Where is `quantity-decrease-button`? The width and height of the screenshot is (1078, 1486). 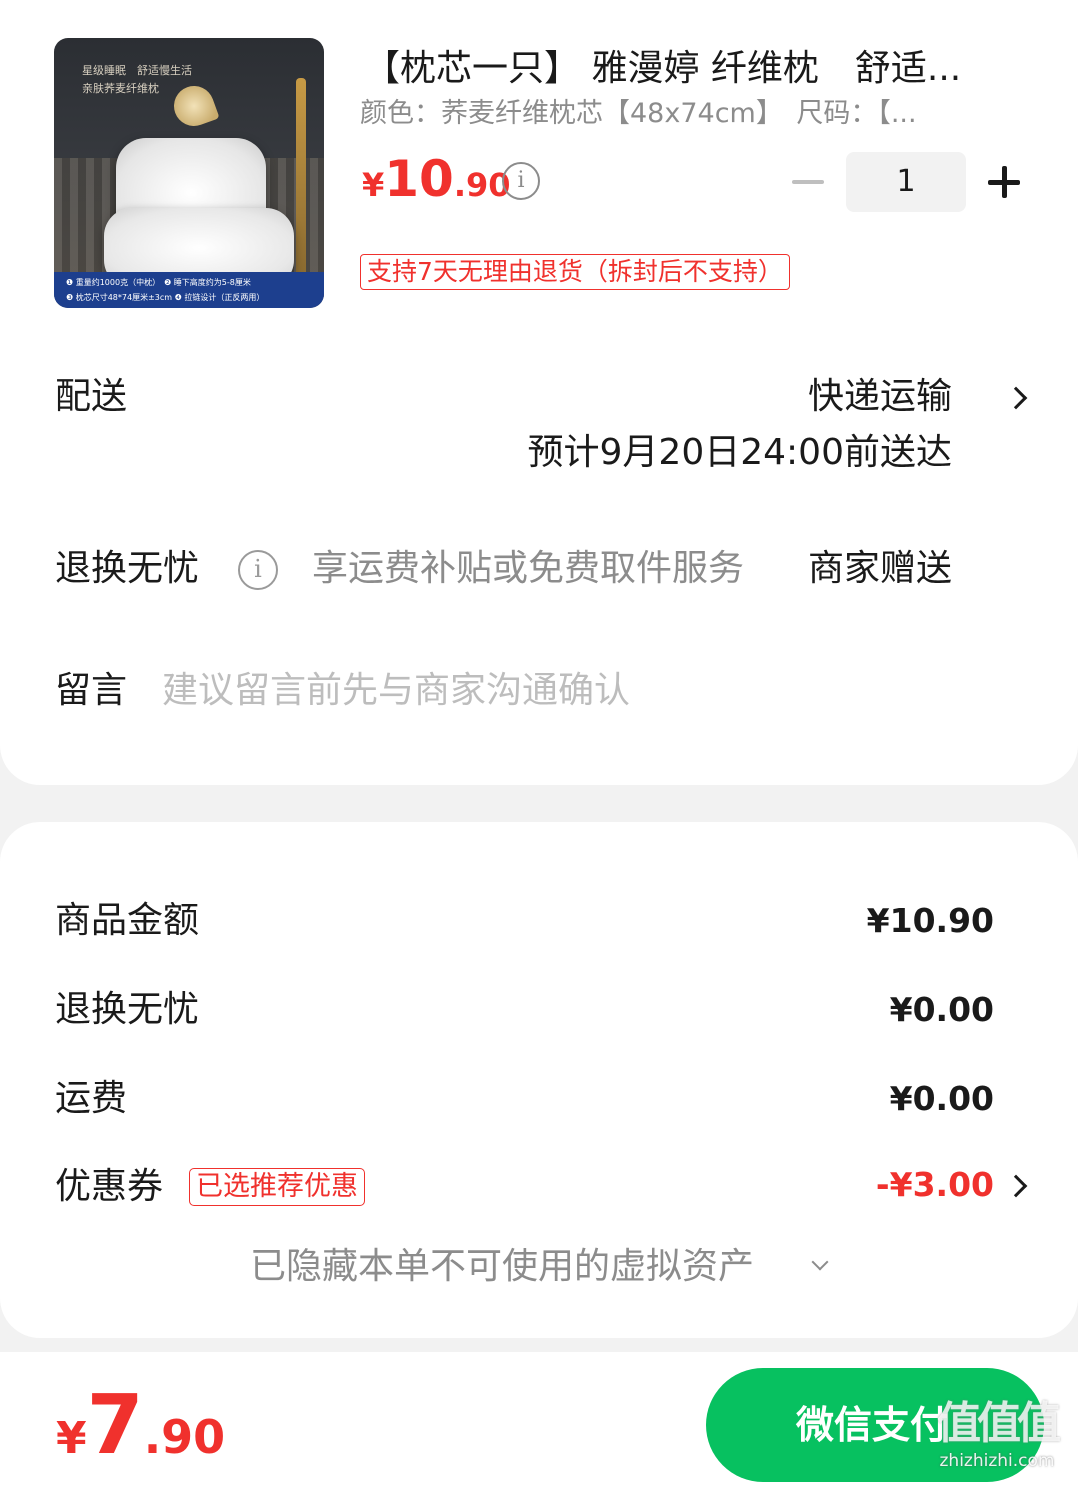 quantity-decrease-button is located at coordinates (808, 182).